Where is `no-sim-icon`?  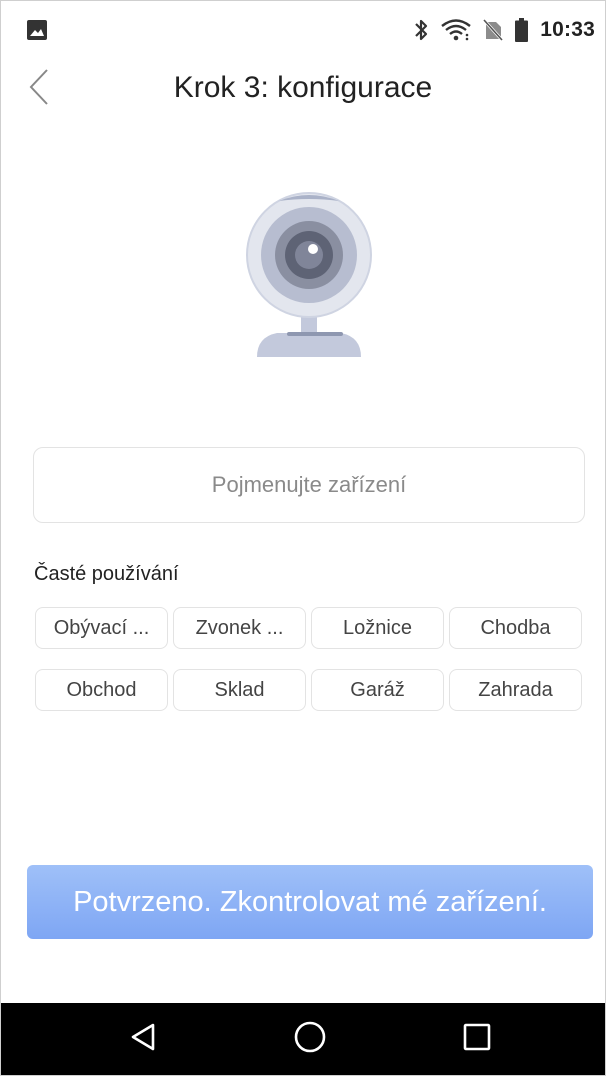 no-sim-icon is located at coordinates (493, 30).